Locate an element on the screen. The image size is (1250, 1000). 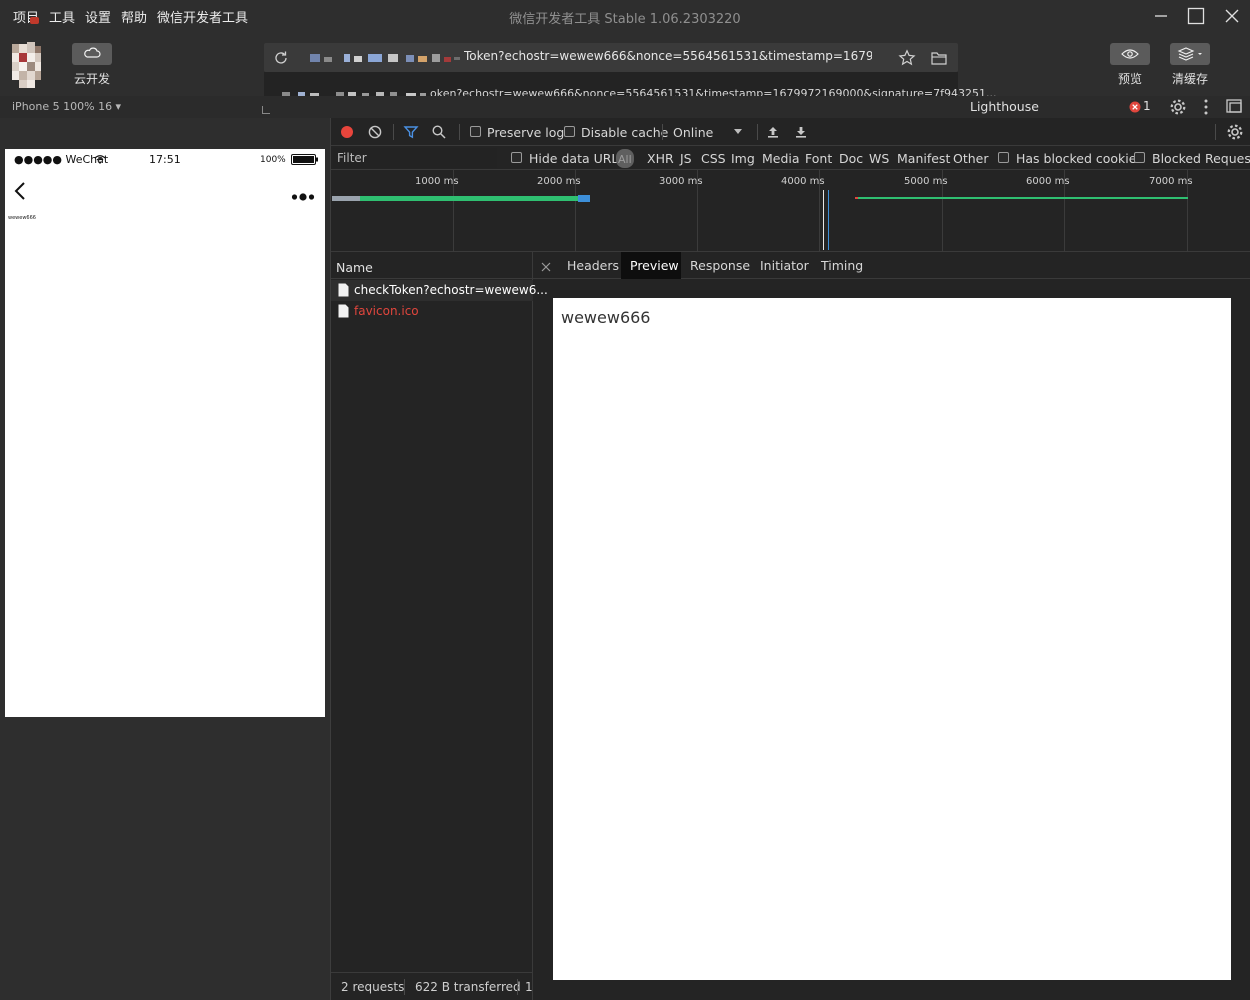
timeline-bar-download is located at coordinates (584, 198).